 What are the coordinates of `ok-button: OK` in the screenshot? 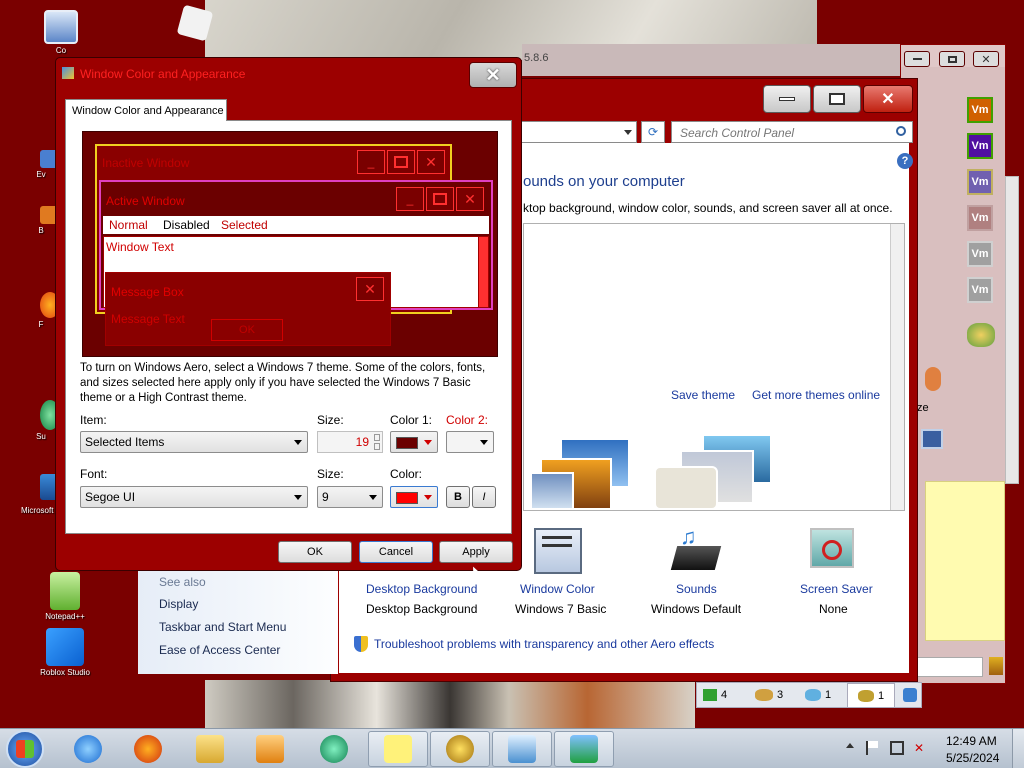 It's located at (315, 552).